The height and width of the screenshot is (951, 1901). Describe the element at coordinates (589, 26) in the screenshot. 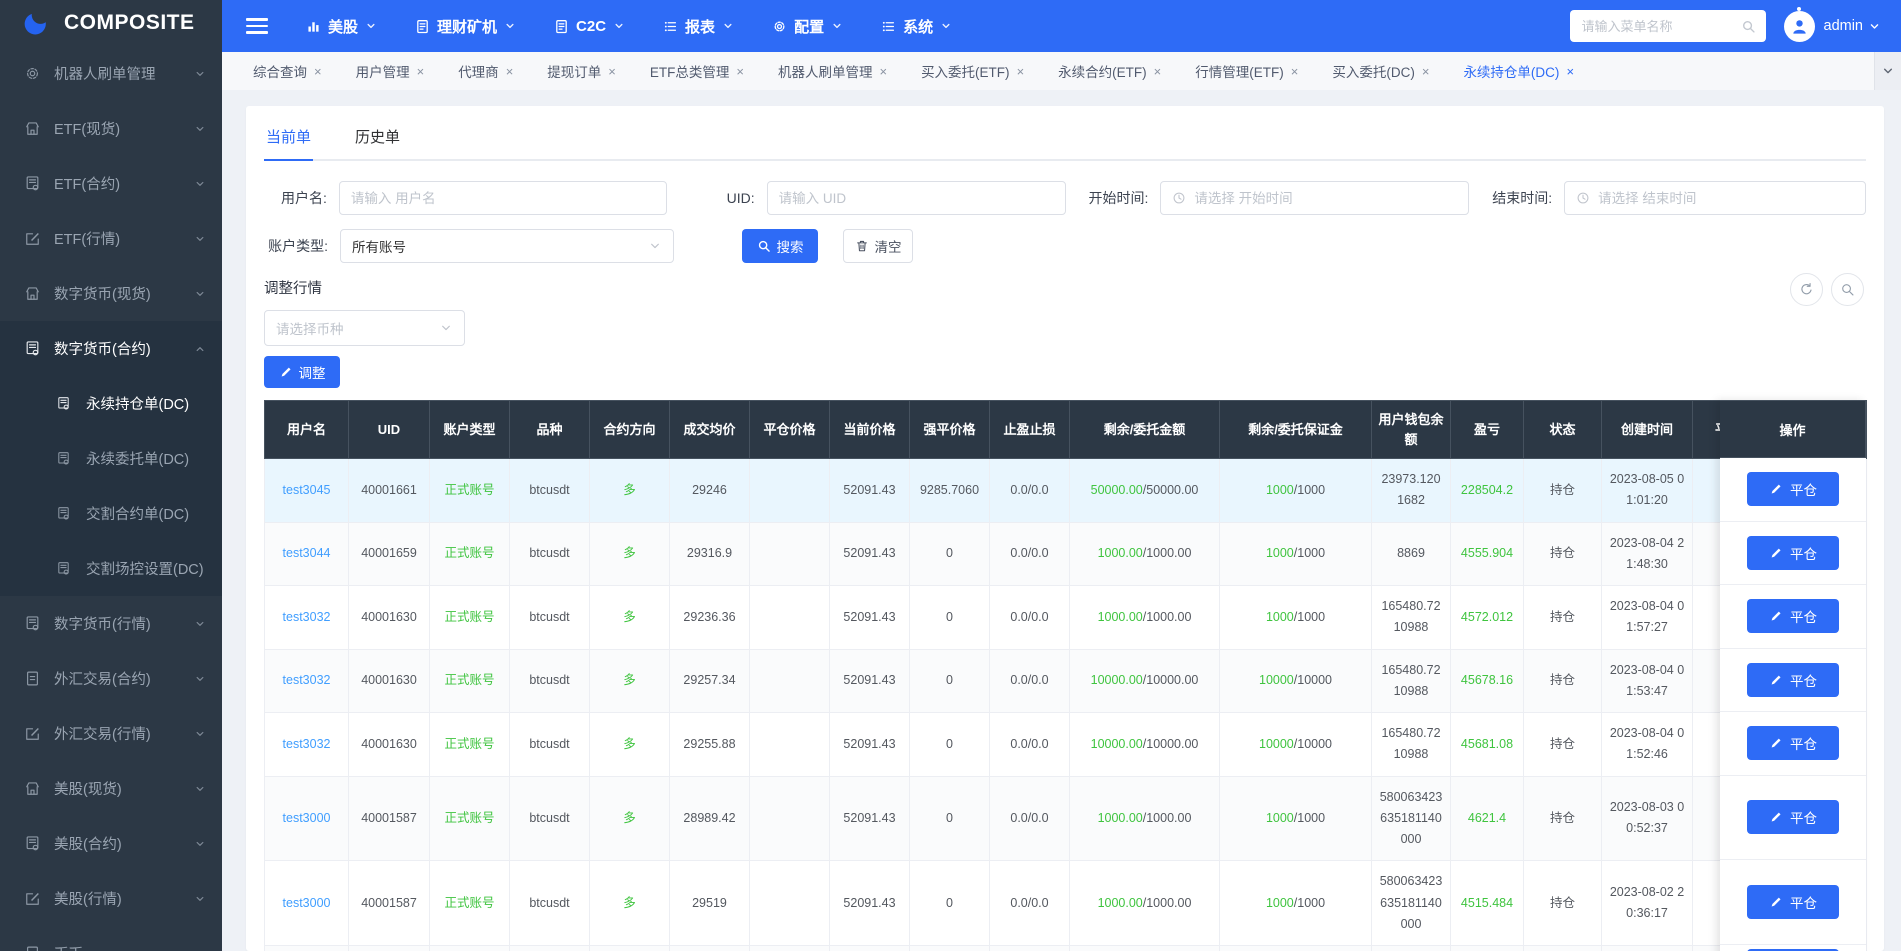

I see `topnav-item: C2C` at that location.